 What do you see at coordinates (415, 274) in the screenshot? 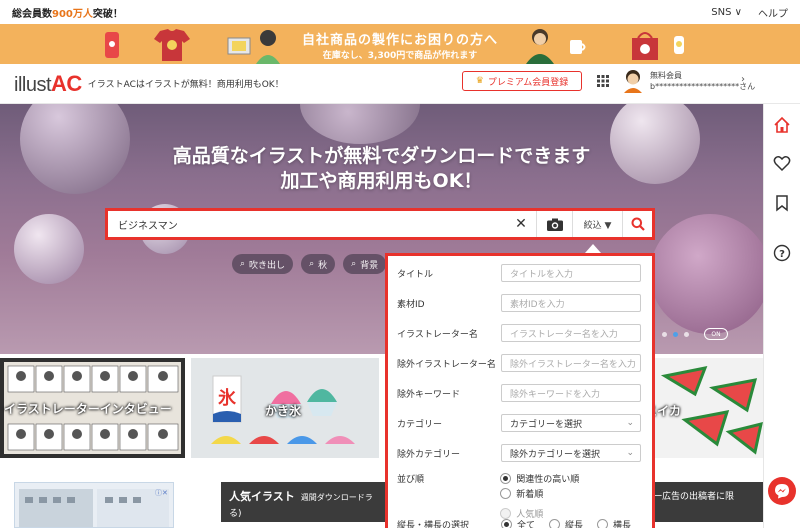
I see `filter-label: タイトル` at bounding box center [415, 274].